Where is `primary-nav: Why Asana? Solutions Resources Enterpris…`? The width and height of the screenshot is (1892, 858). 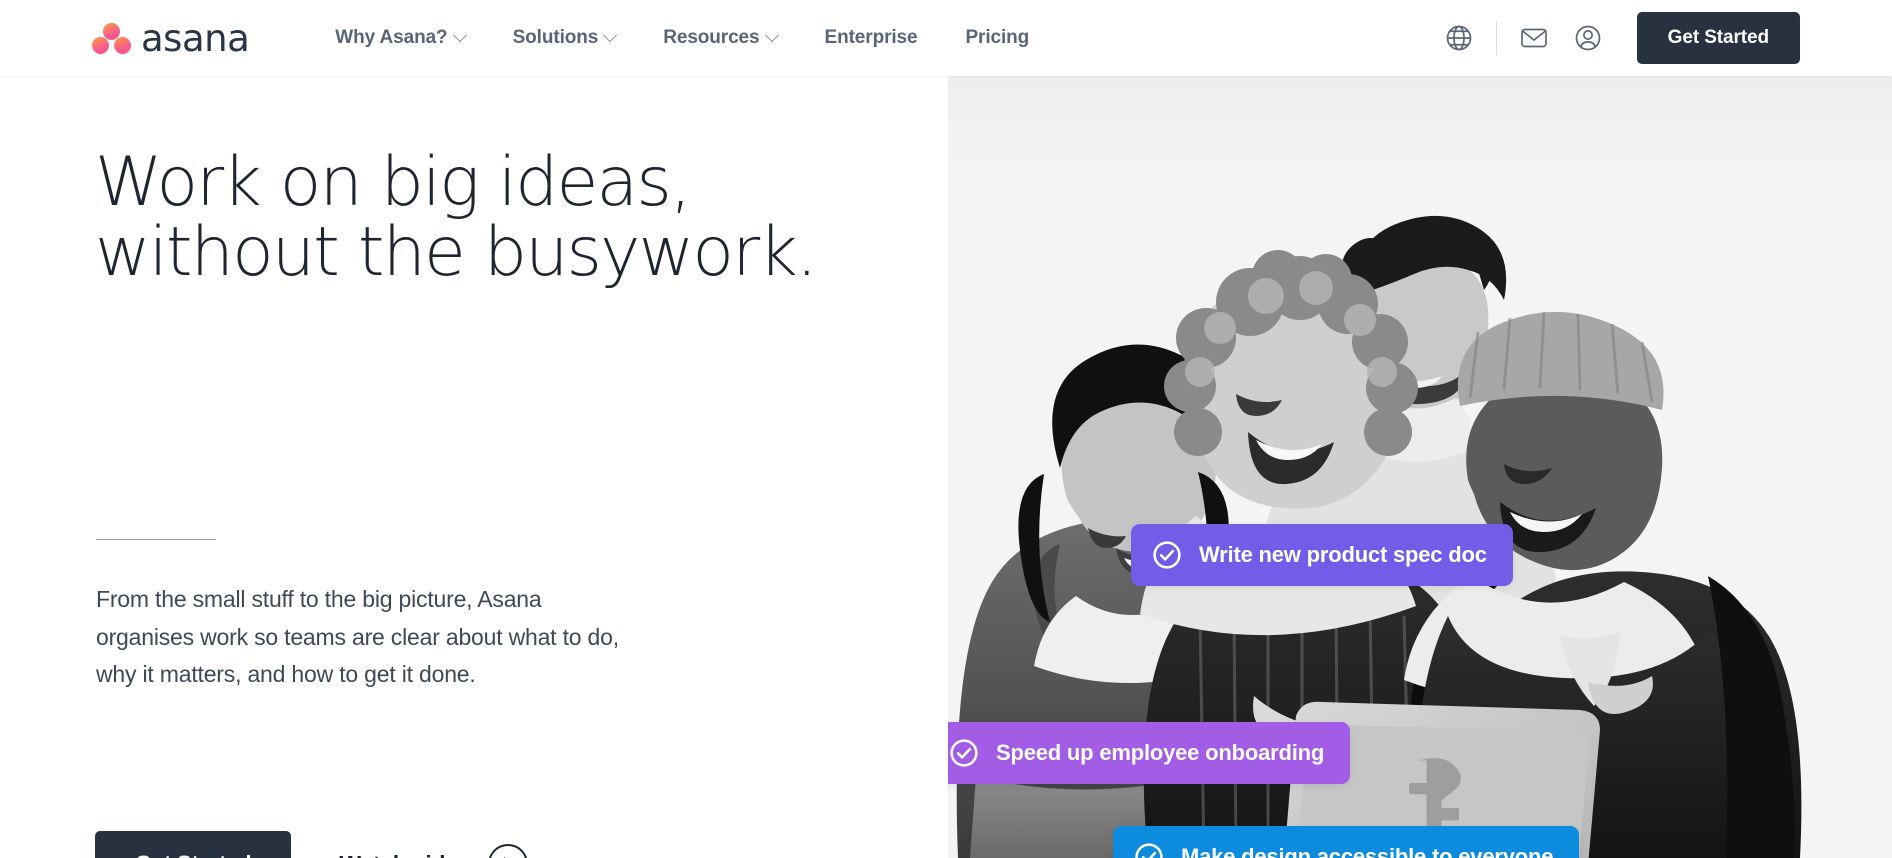 primary-nav: Why Asana? Solutions Resources Enterpris… is located at coordinates (682, 38).